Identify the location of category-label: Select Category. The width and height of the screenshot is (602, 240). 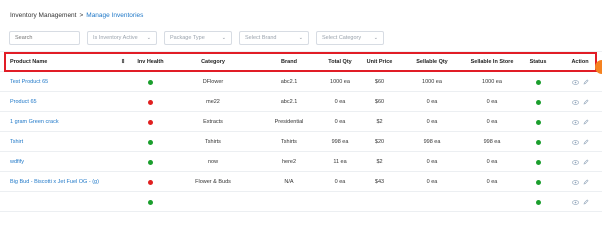
(342, 38).